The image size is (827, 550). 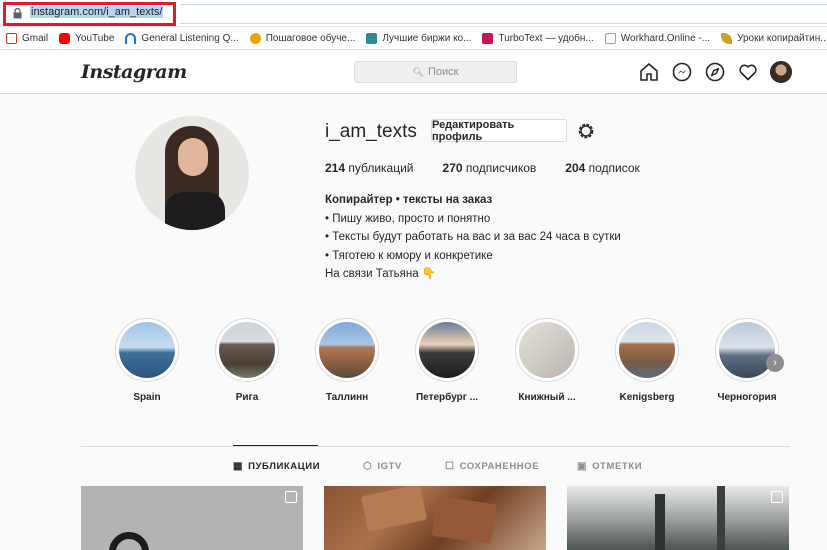 I want to click on tab-posts: ▦ ПУБЛИКАЦИИ, so click(x=276, y=466).